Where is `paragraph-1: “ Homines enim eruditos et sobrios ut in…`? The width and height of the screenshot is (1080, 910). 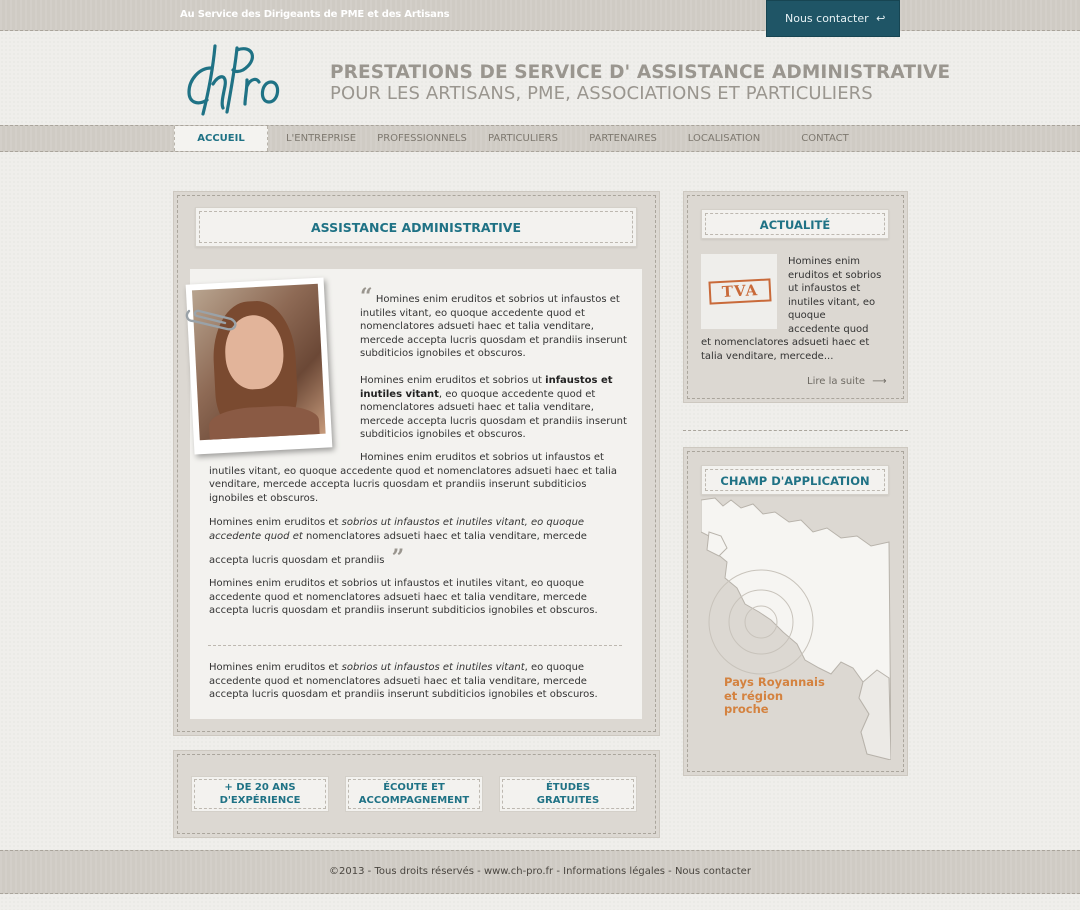 paragraph-1: “ Homines enim eruditos et sobrios ut in… is located at coordinates (493, 321).